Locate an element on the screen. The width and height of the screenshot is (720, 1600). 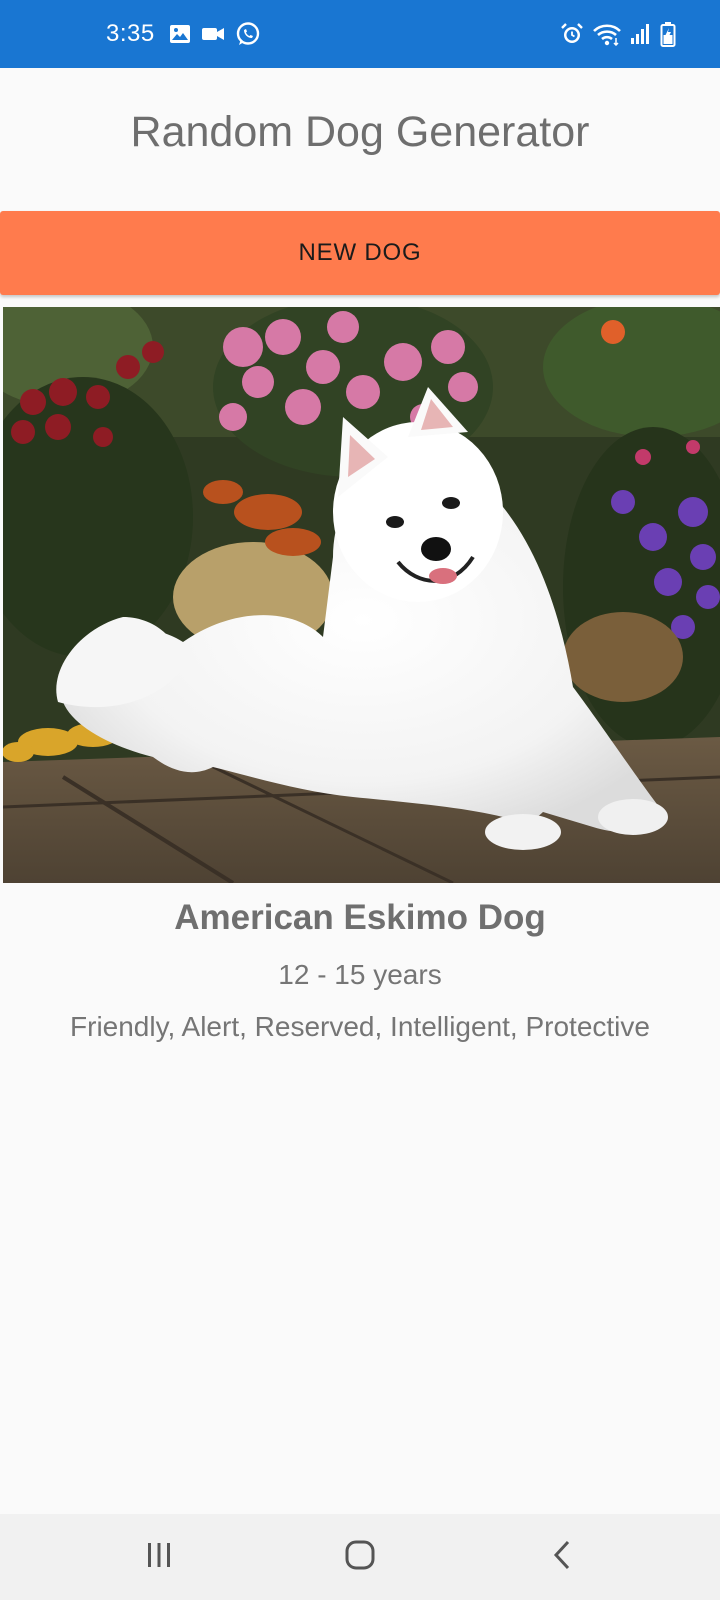
status-time: 3:35 is located at coordinates (130, 33).